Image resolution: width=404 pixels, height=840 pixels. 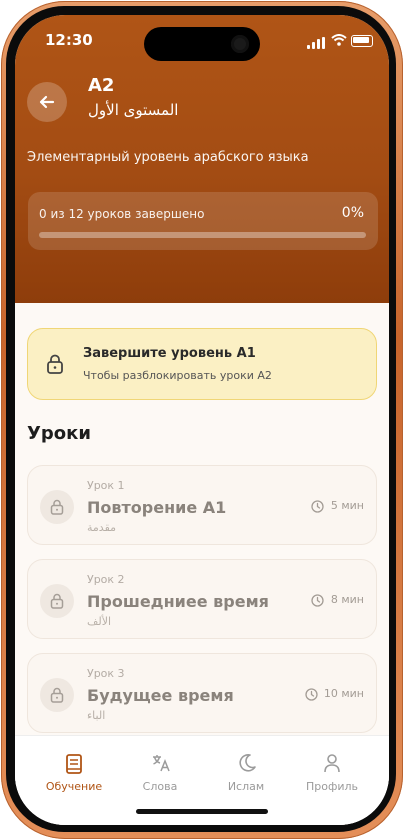 I want to click on tab-words: Слова, so click(x=160, y=772).